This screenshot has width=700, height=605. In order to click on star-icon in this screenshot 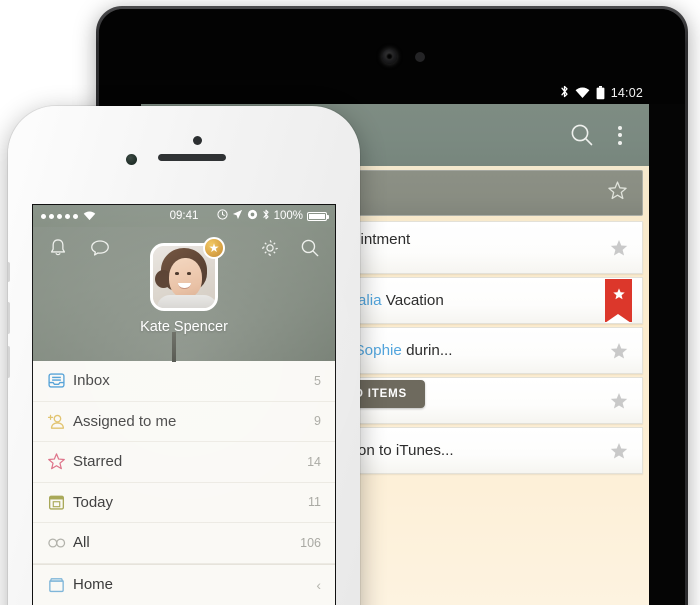, I will do `click(60, 461)`.